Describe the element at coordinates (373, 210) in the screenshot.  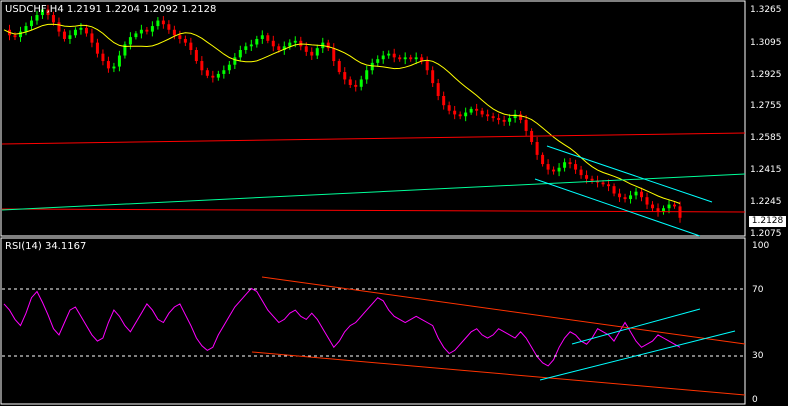
I see `horizontal-support-line` at that location.